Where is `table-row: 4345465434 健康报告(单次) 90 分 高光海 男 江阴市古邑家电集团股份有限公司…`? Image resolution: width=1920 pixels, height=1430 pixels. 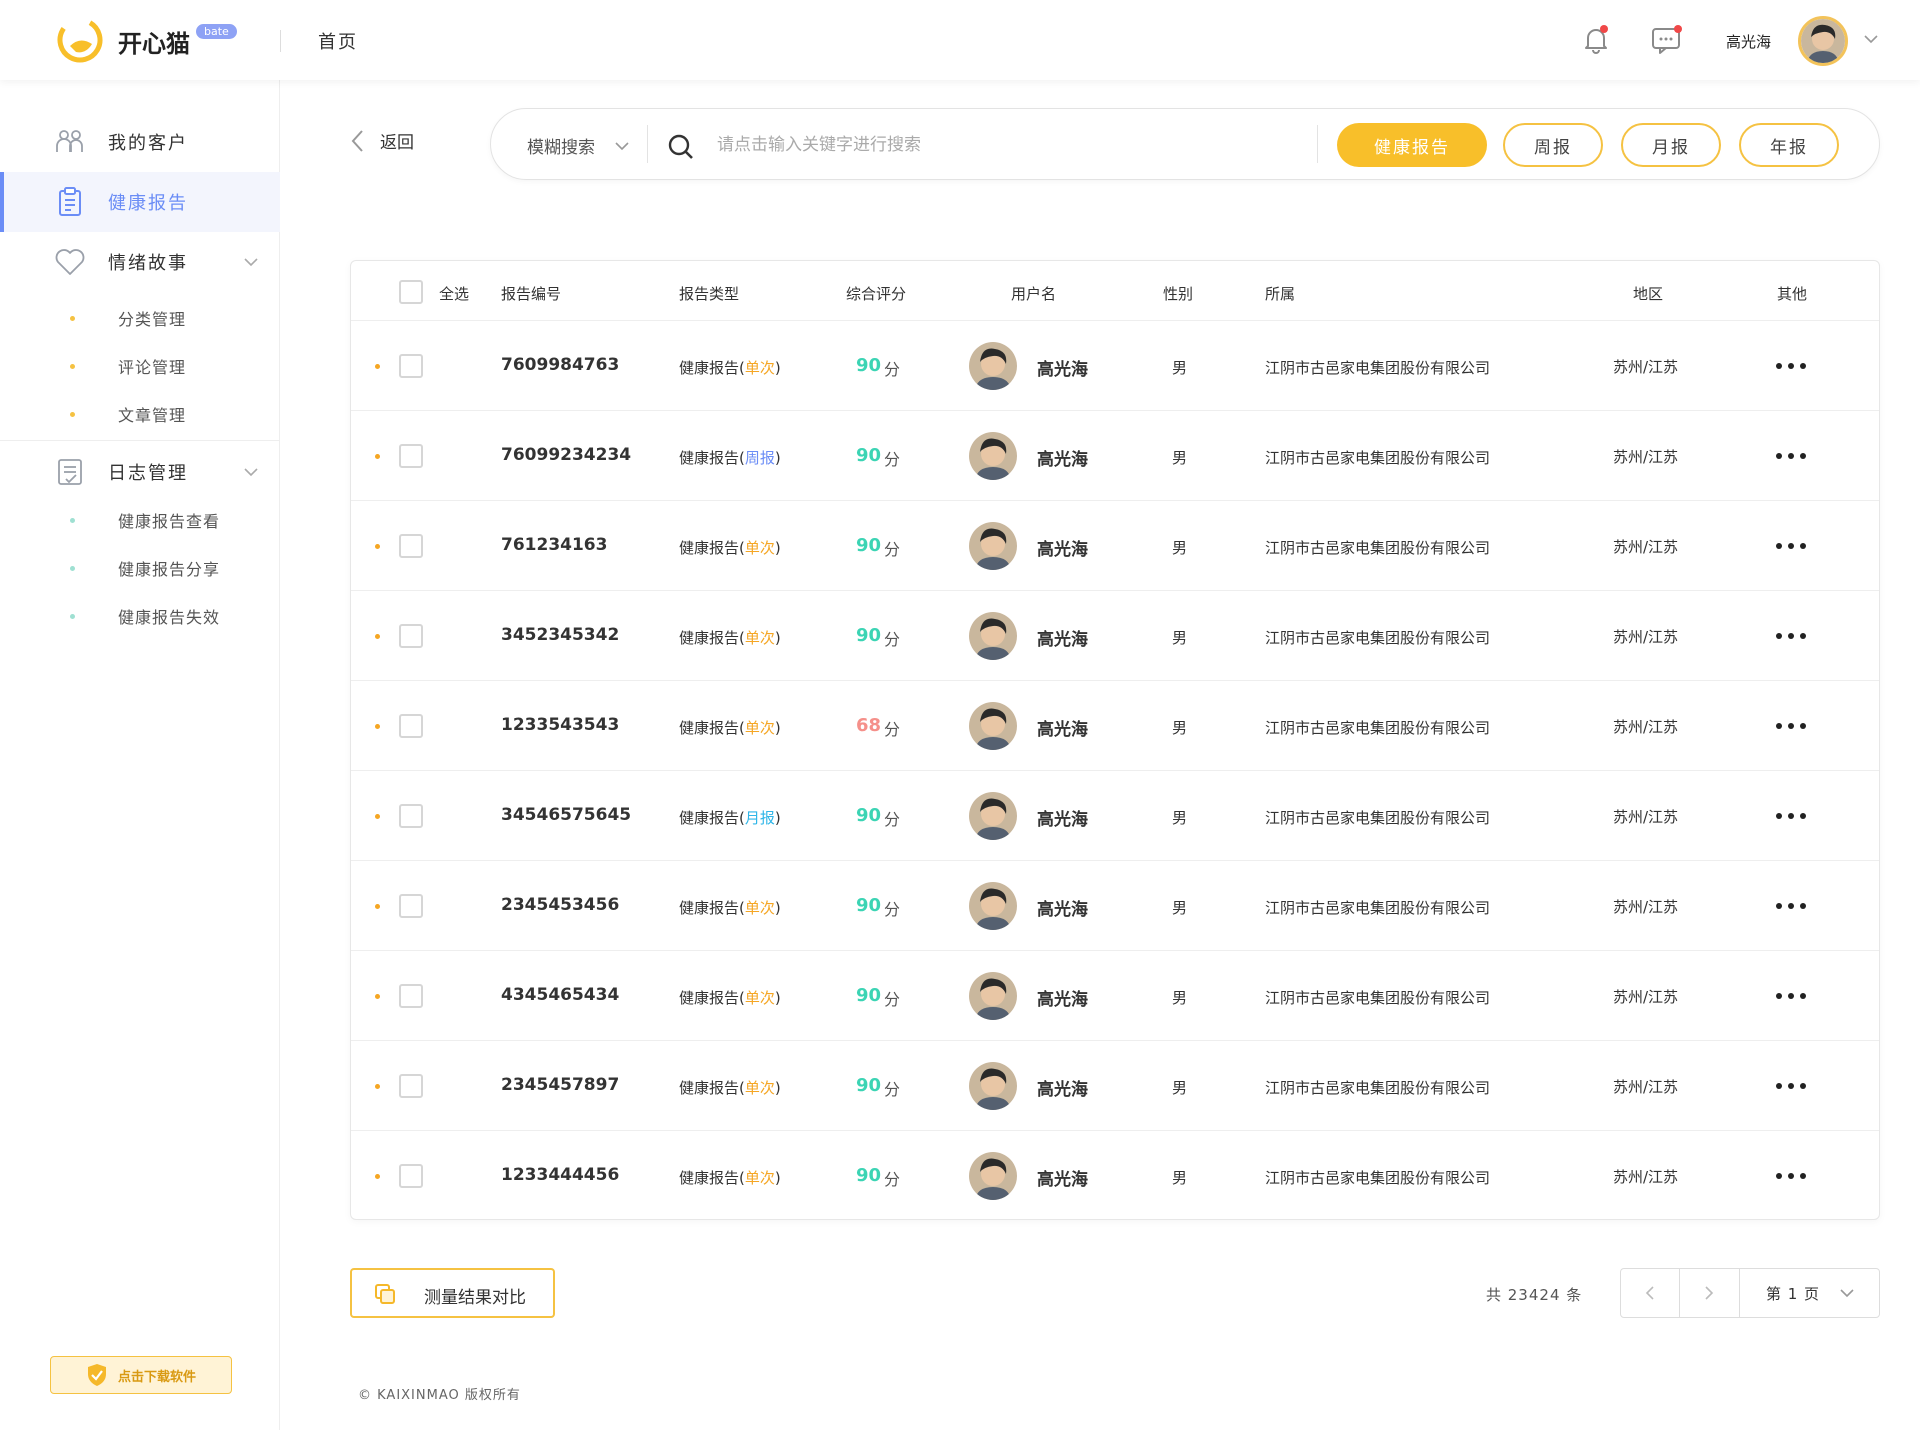 table-row: 4345465434 健康报告(单次) 90 分 高光海 男 江阴市古邑家电集团股份有限公司… is located at coordinates (1115, 996).